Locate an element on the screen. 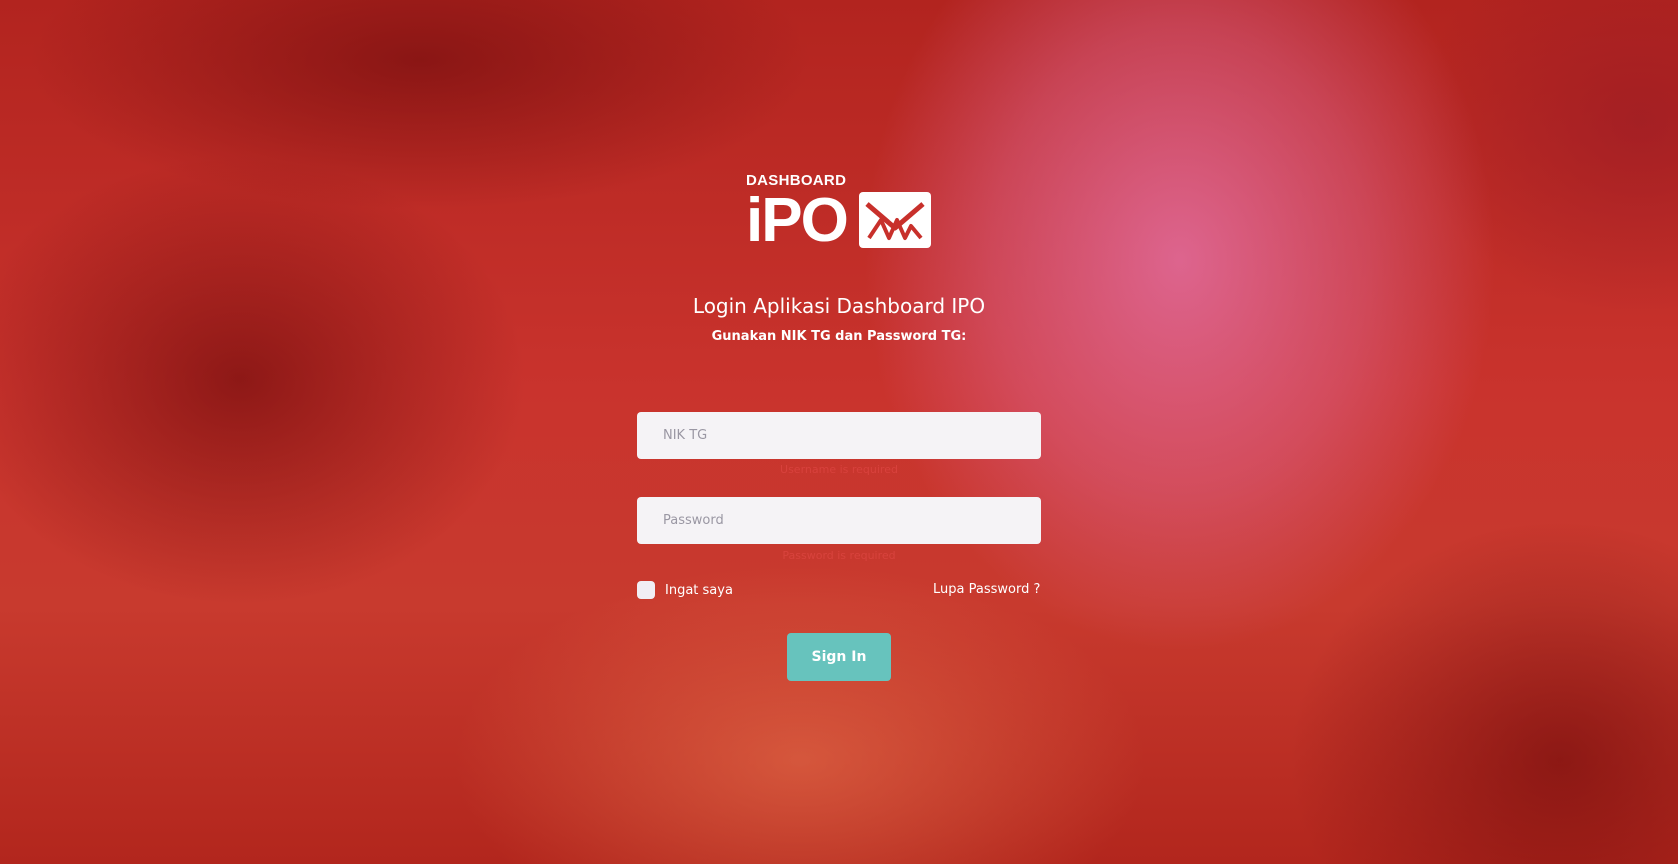 This screenshot has width=1678, height=864. remember-me-label: Ingat saya is located at coordinates (699, 590).